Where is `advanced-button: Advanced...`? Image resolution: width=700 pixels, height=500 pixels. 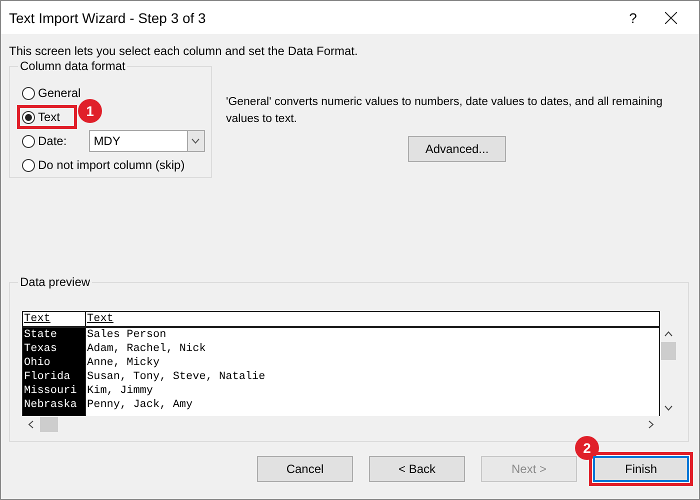
advanced-button: Advanced... is located at coordinates (457, 149).